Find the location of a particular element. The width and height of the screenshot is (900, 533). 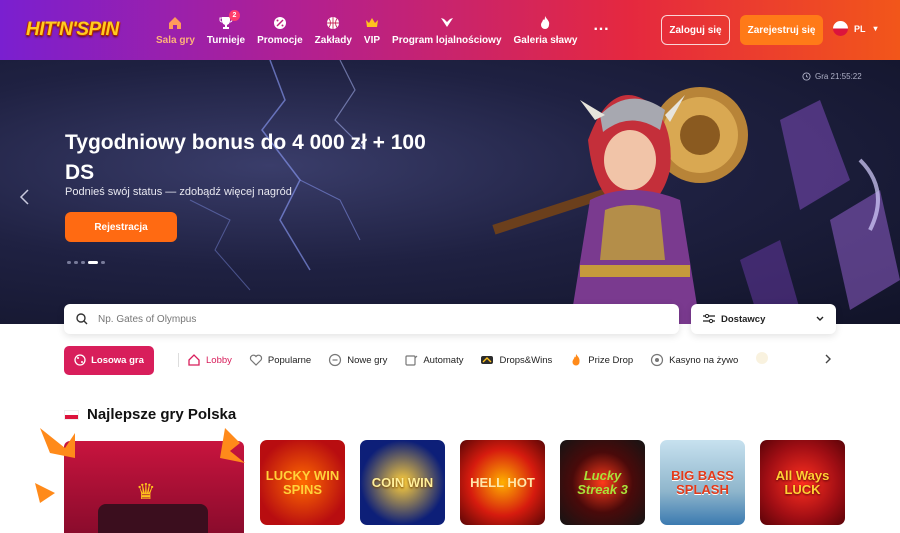

fire-icon is located at coordinates (545, 23).